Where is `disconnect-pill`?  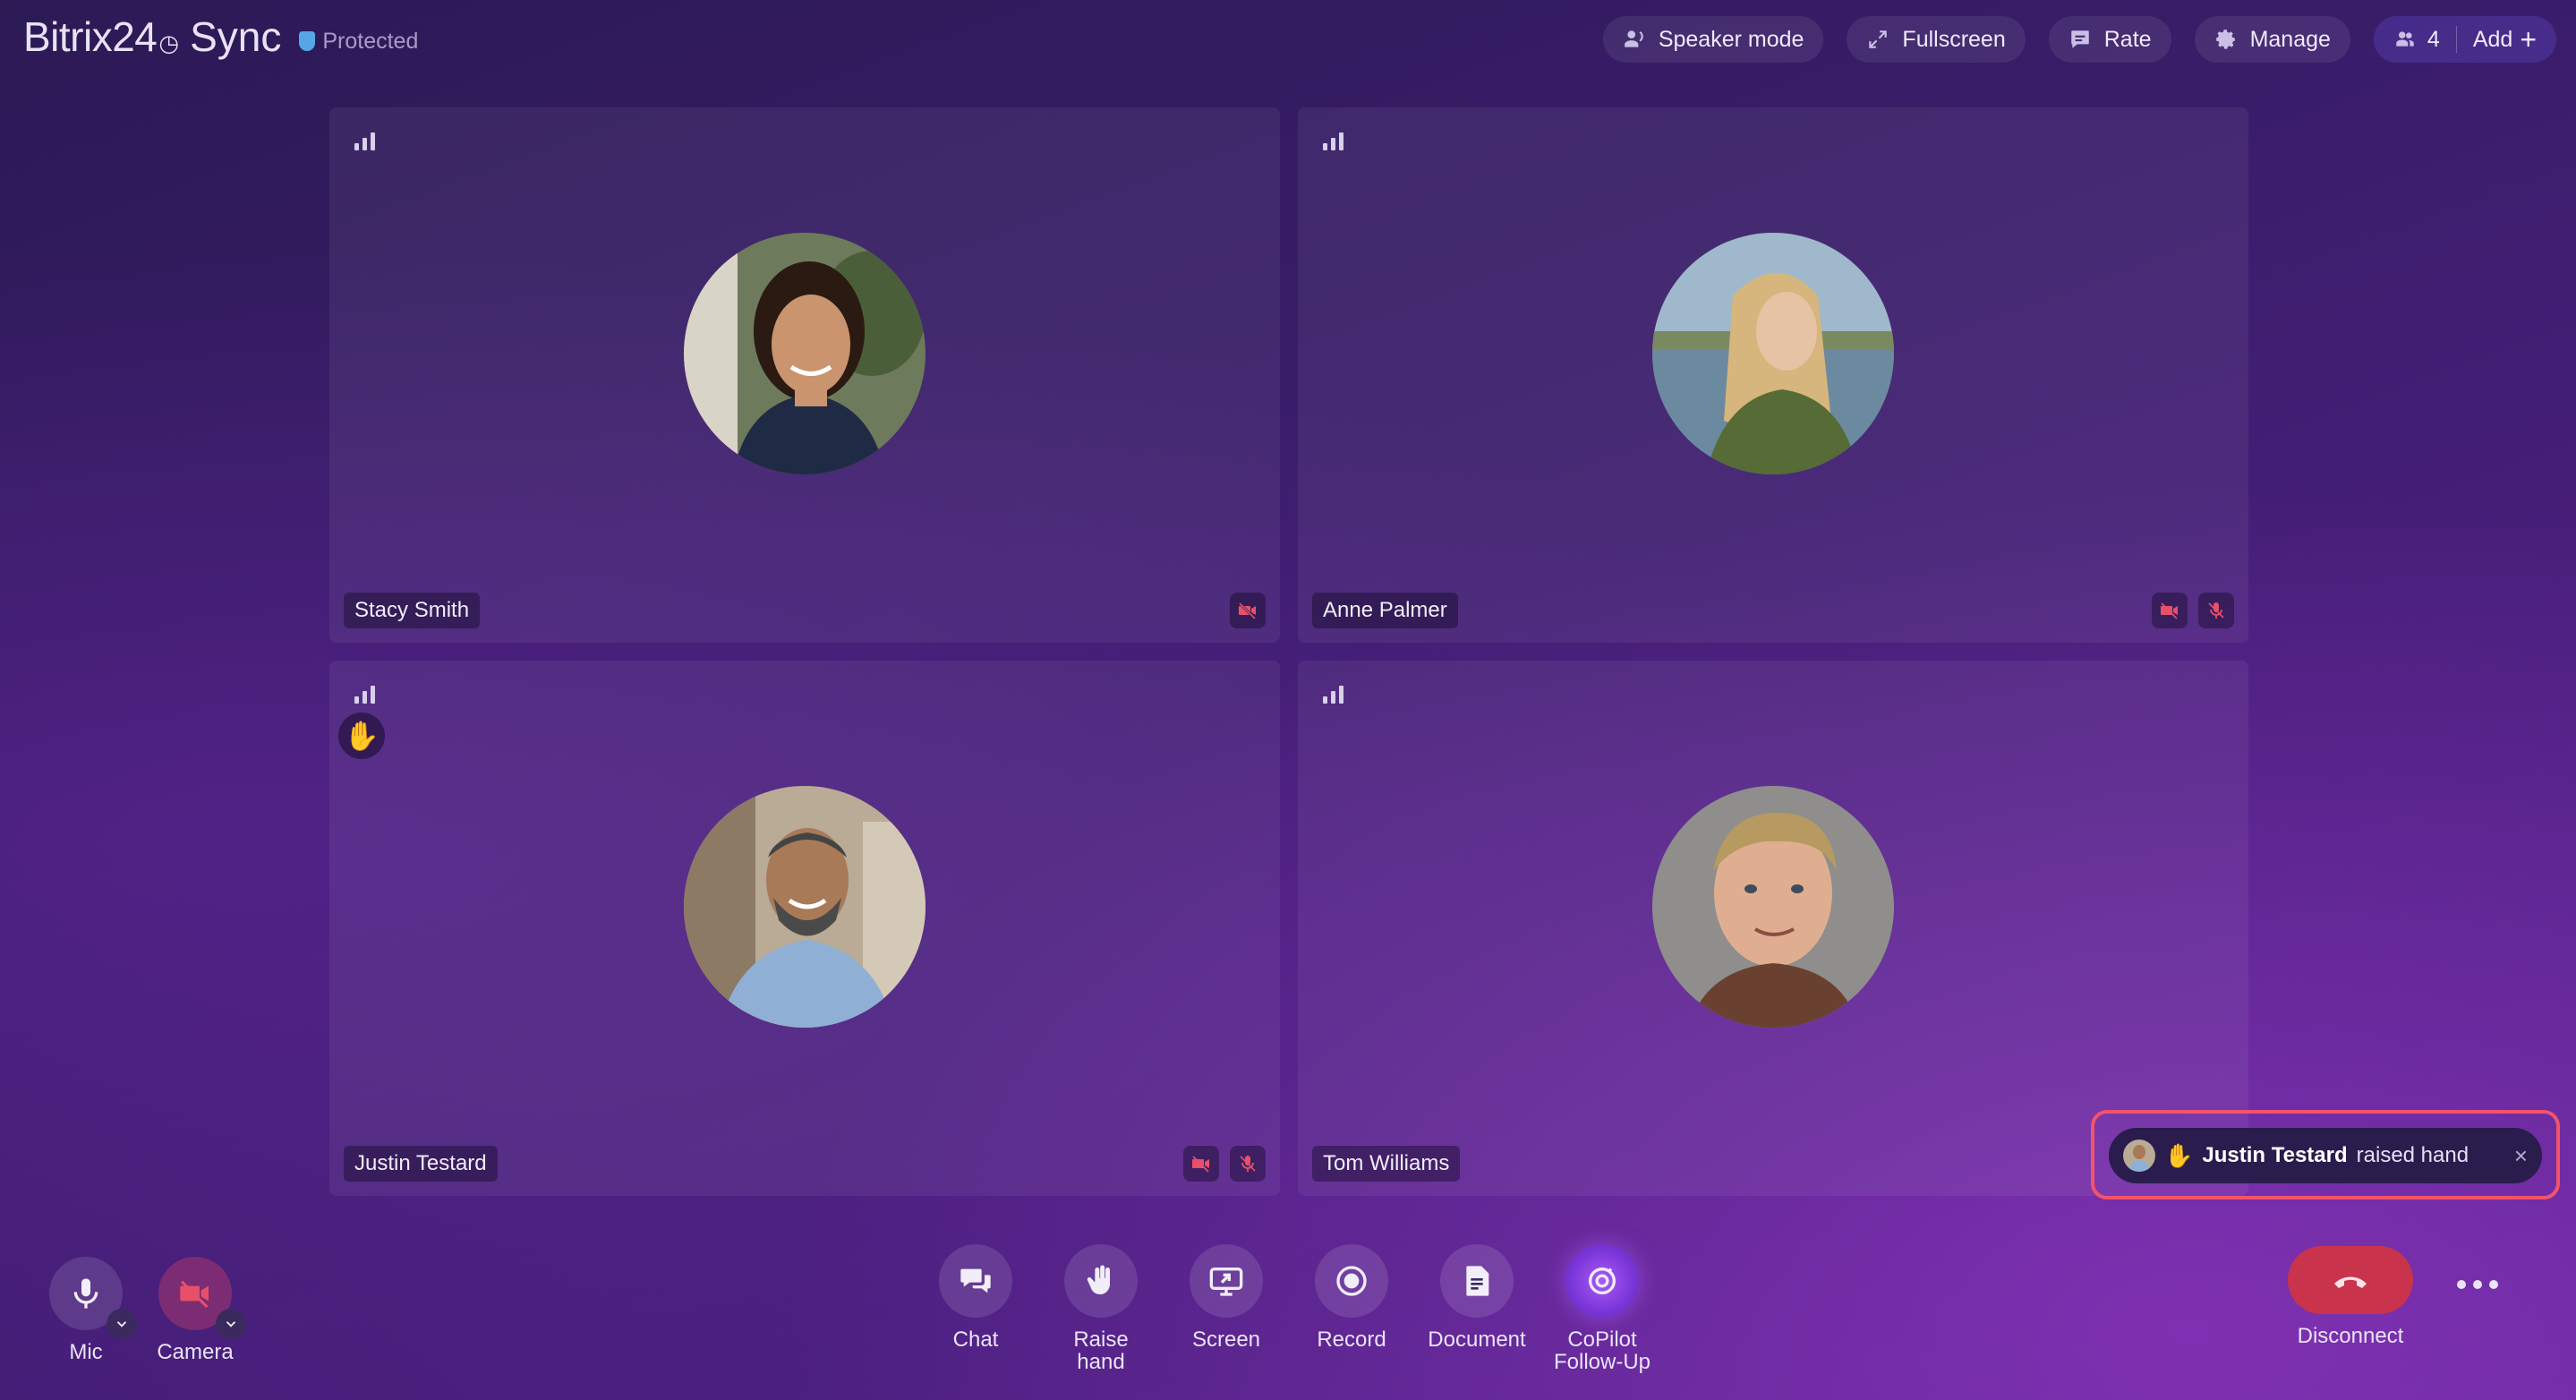 disconnect-pill is located at coordinates (2350, 1280).